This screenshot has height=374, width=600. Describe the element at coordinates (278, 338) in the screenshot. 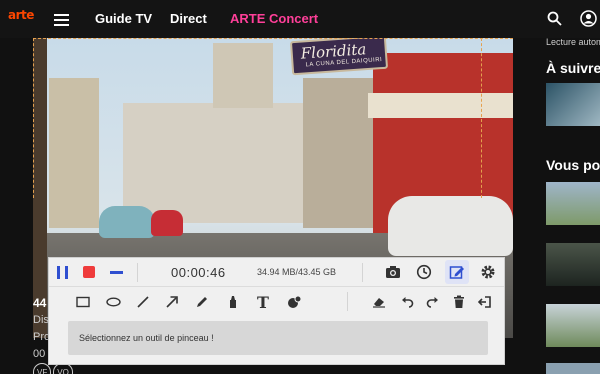

I see `hint-box: Sélectionnez un outil de pinceau !` at that location.